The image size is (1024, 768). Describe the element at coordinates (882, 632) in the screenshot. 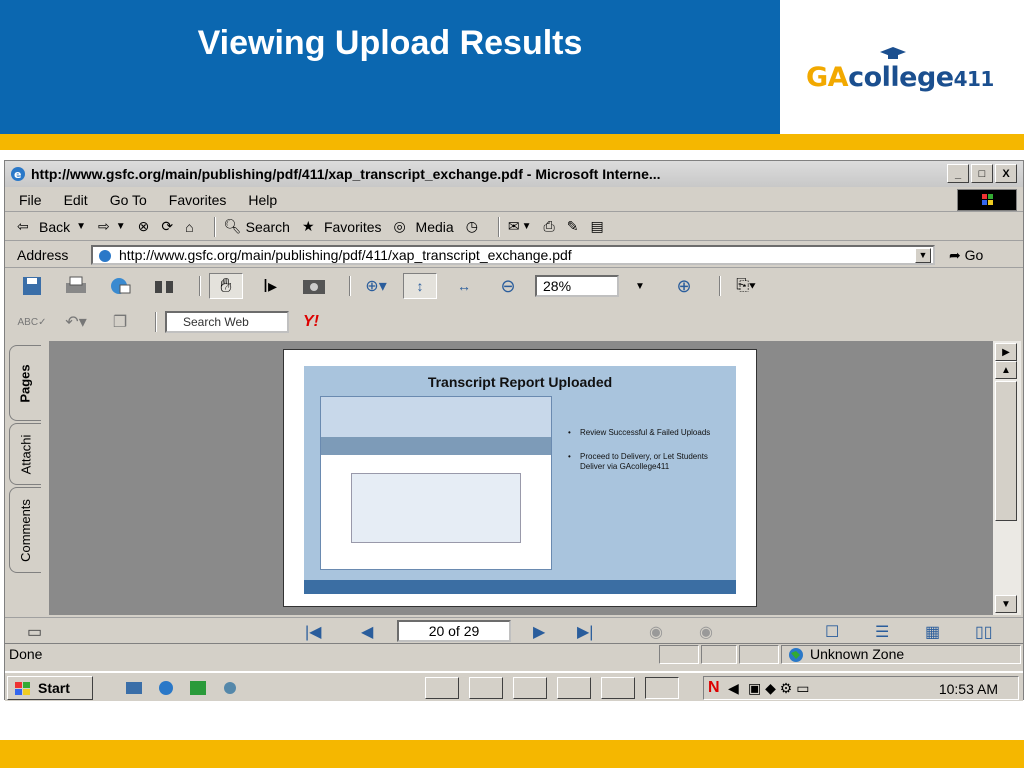

I see `continuous-page-icon: ☰` at that location.